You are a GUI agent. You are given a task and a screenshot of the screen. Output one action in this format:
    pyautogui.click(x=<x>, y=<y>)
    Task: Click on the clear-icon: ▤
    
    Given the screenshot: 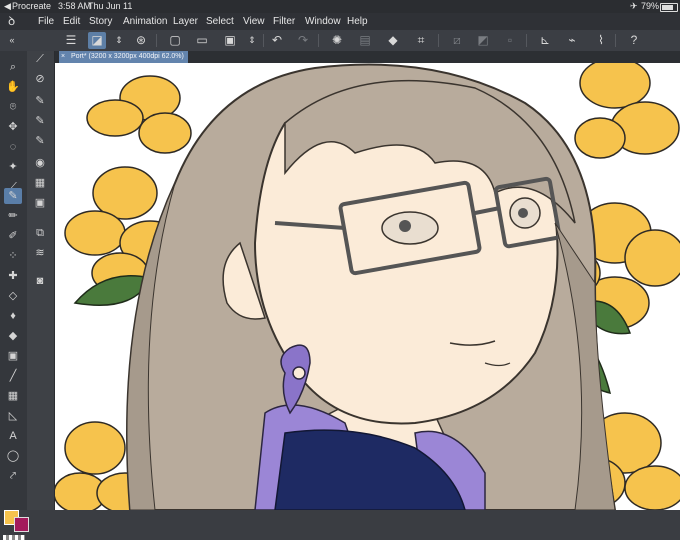 What is the action you would take?
    pyautogui.click(x=365, y=40)
    